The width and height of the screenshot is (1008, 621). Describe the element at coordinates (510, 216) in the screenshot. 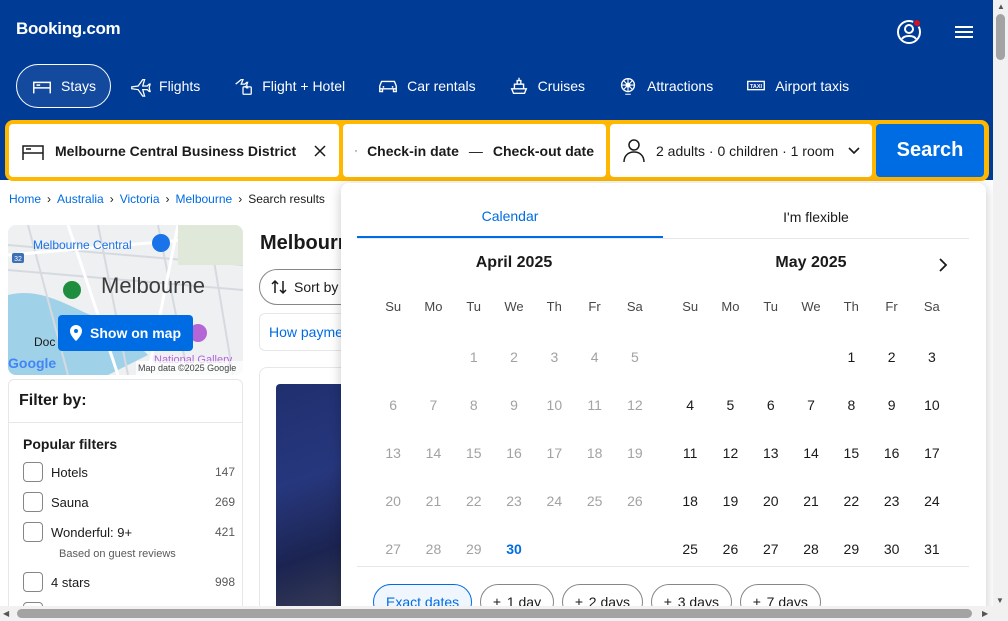

I see `tab-calendar: Calendar` at that location.